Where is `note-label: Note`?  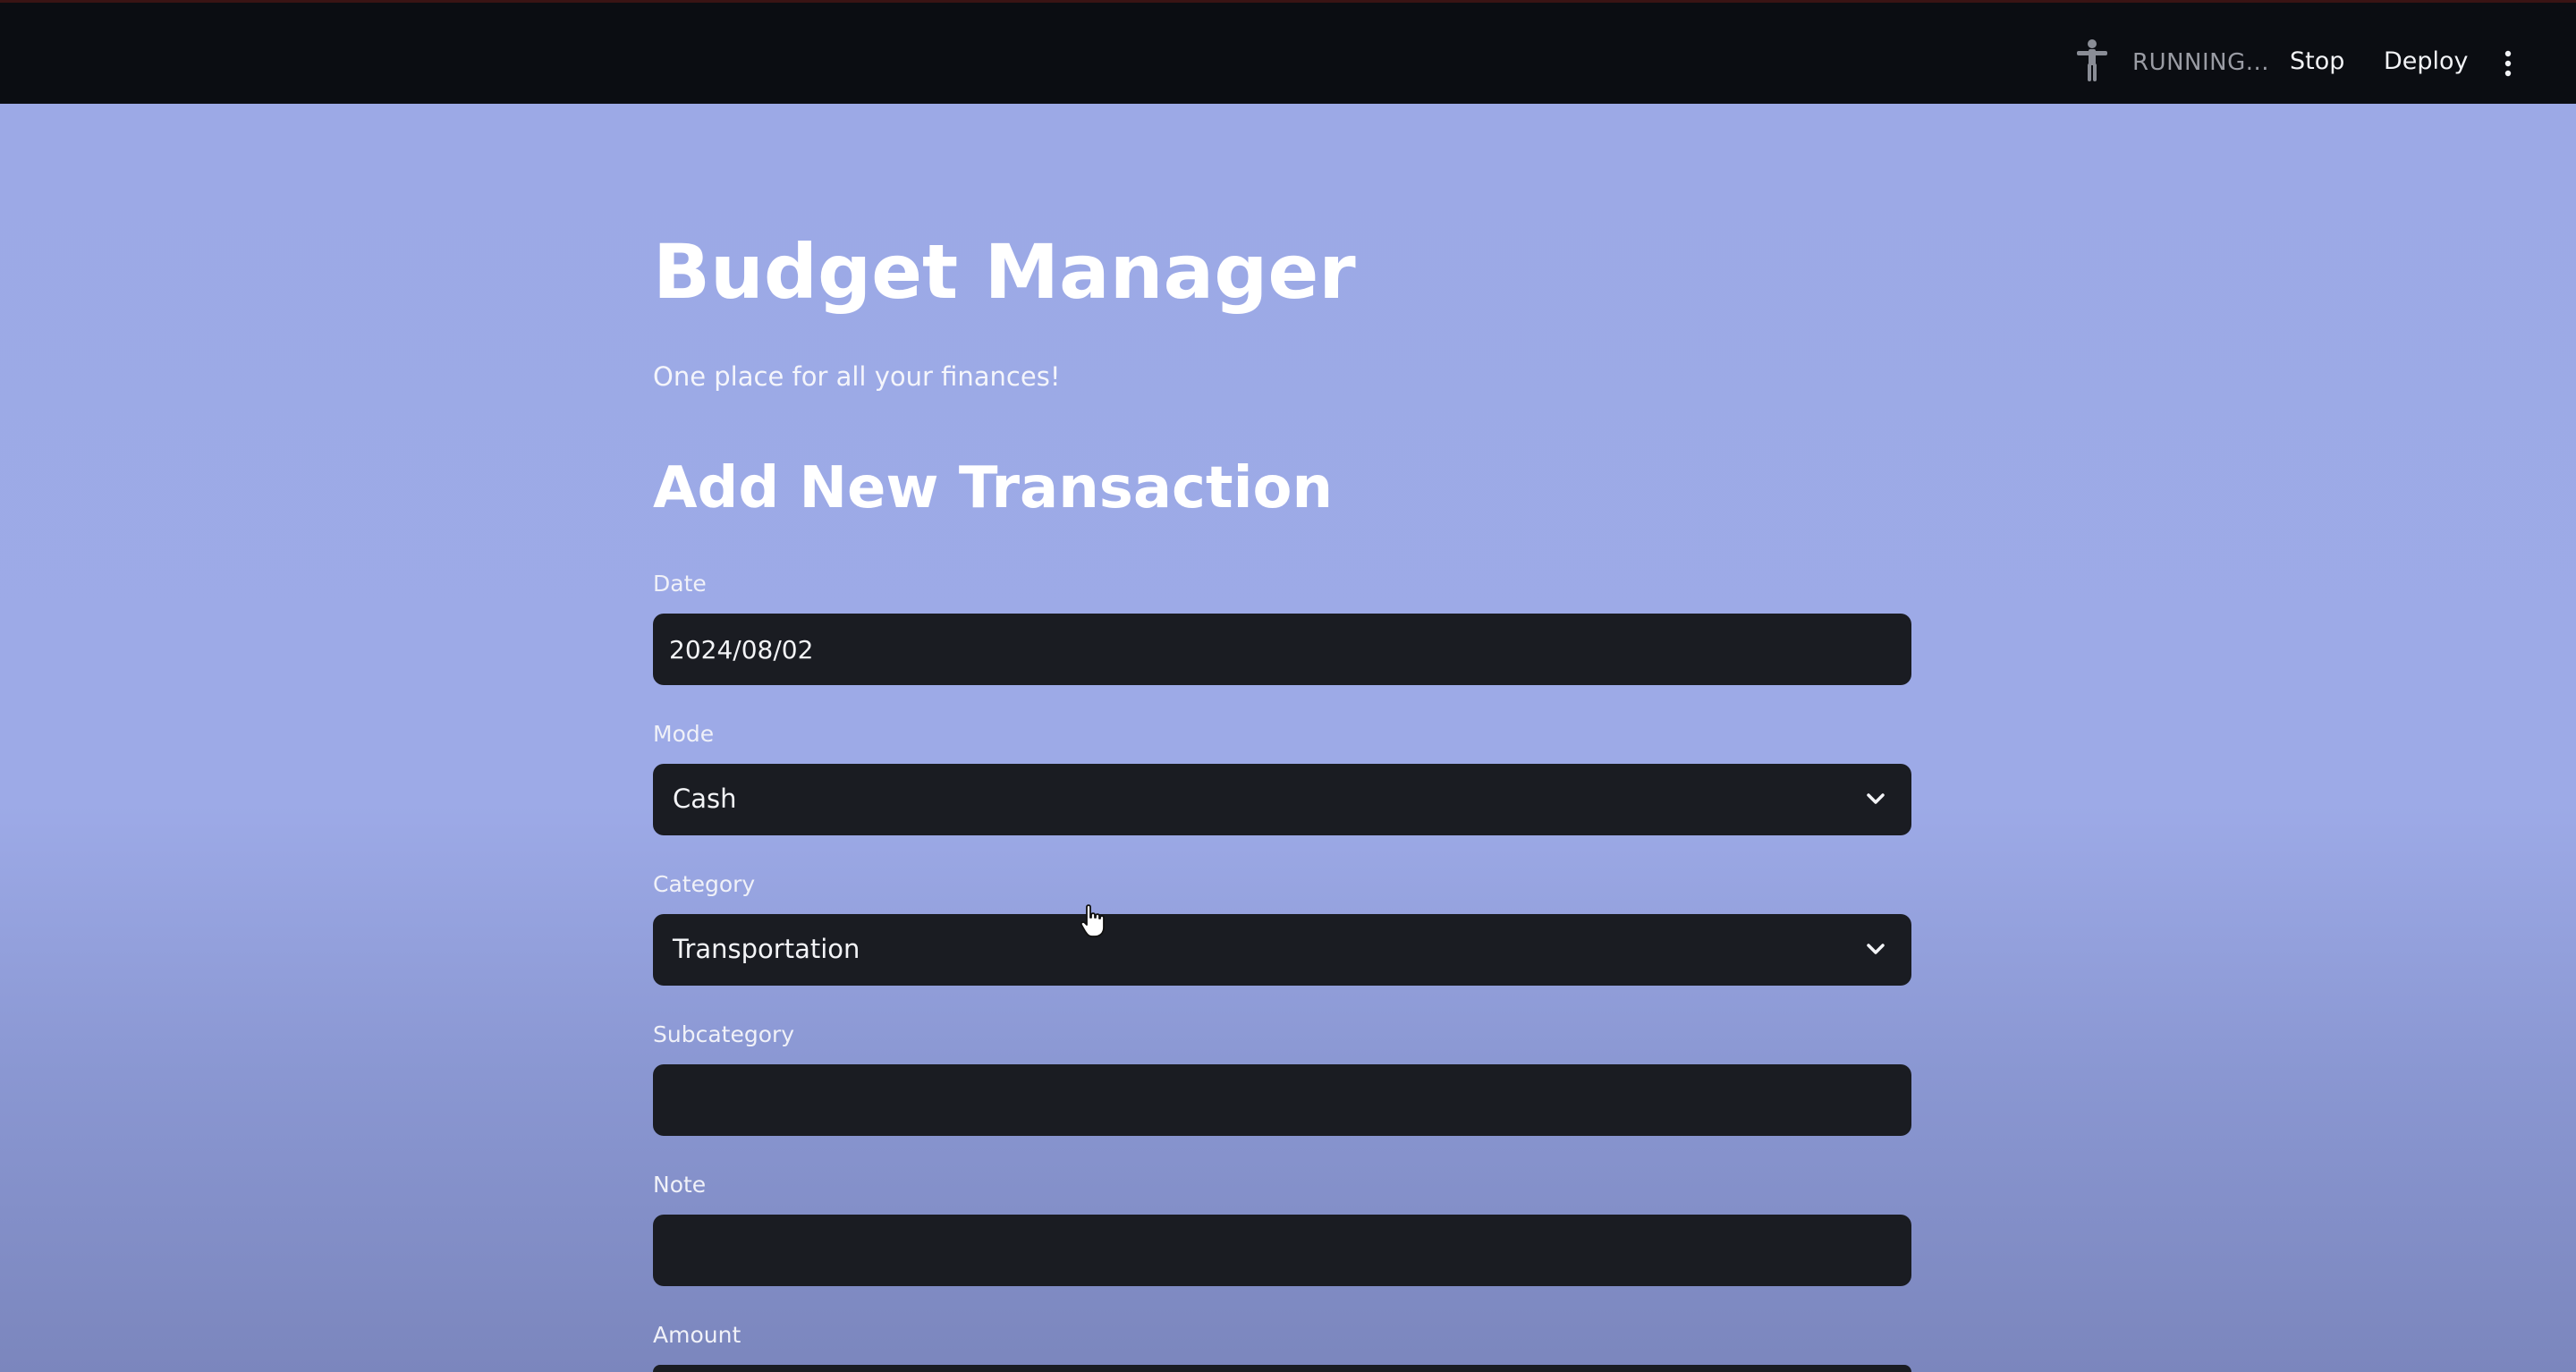 note-label: Note is located at coordinates (680, 1185).